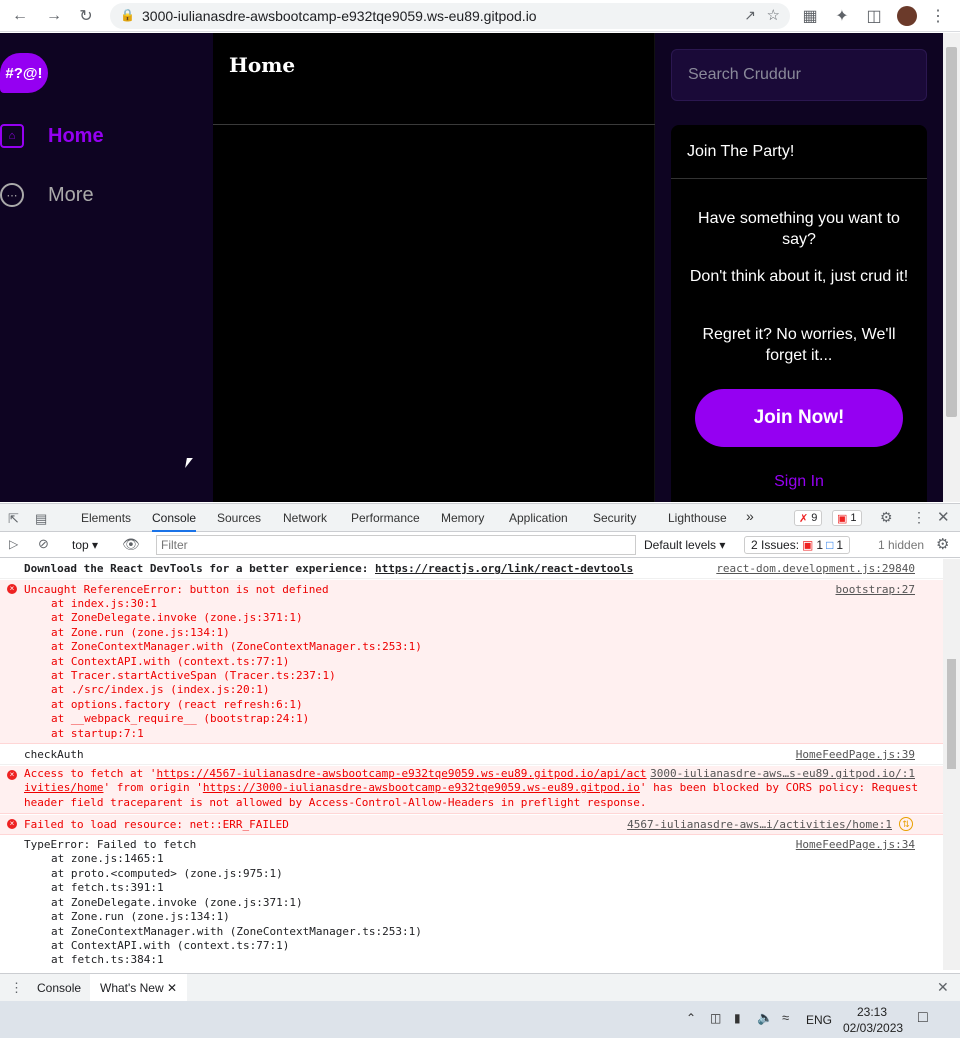  What do you see at coordinates (750, 15) in the screenshot?
I see `share-icon: ↗` at bounding box center [750, 15].